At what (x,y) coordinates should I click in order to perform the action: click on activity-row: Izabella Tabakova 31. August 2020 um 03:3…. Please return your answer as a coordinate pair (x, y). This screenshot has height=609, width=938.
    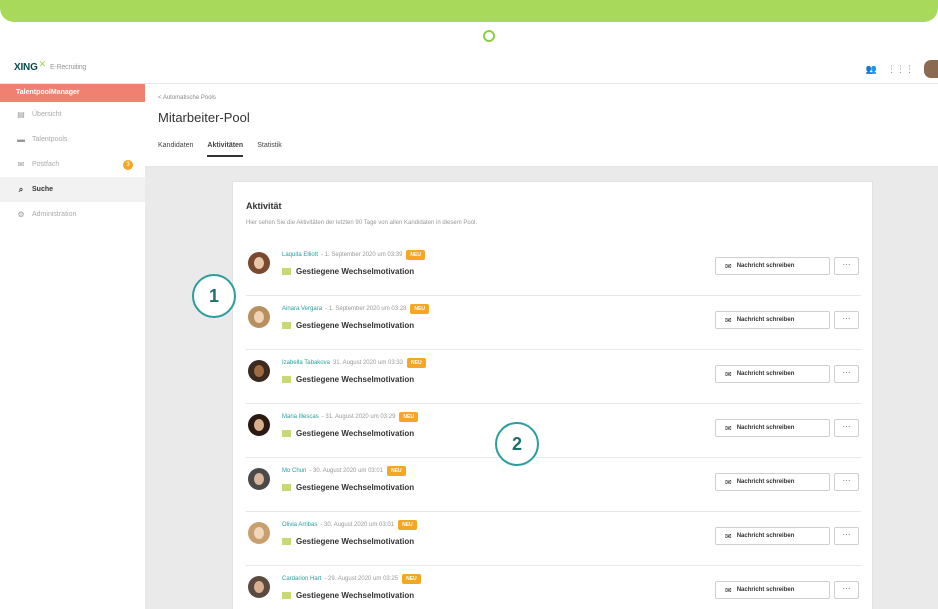
    Looking at the image, I should click on (553, 377).